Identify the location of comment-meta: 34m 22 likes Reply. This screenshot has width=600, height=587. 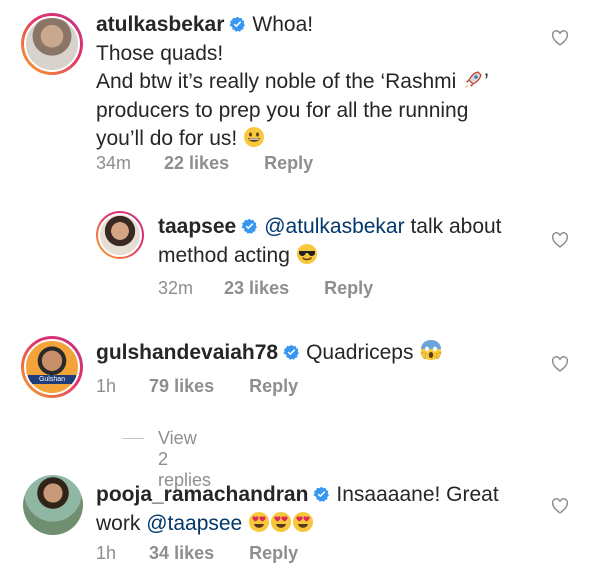
(204, 163).